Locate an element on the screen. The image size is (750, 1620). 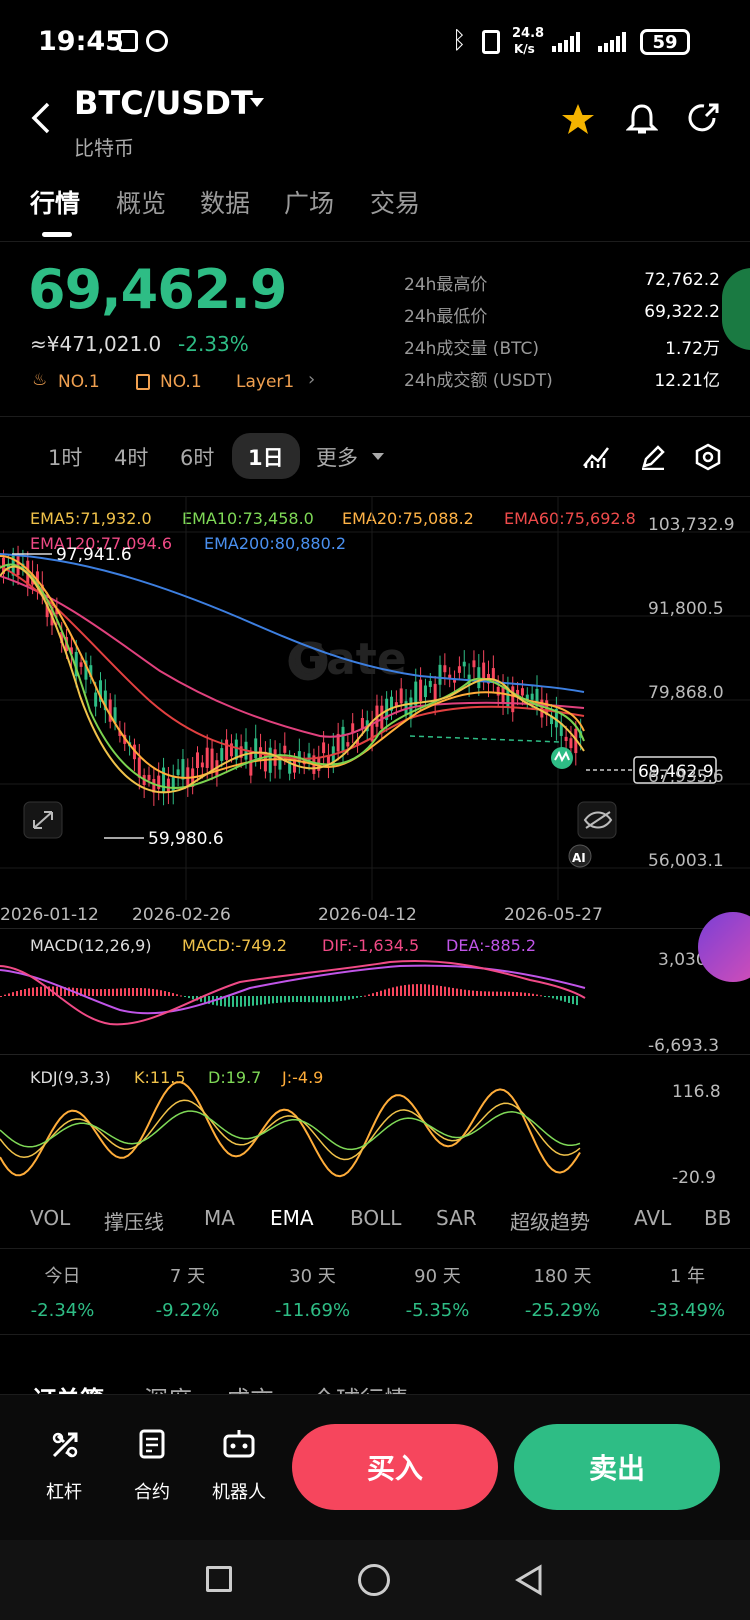
interval-more: 更多 is located at coordinates (337, 457).